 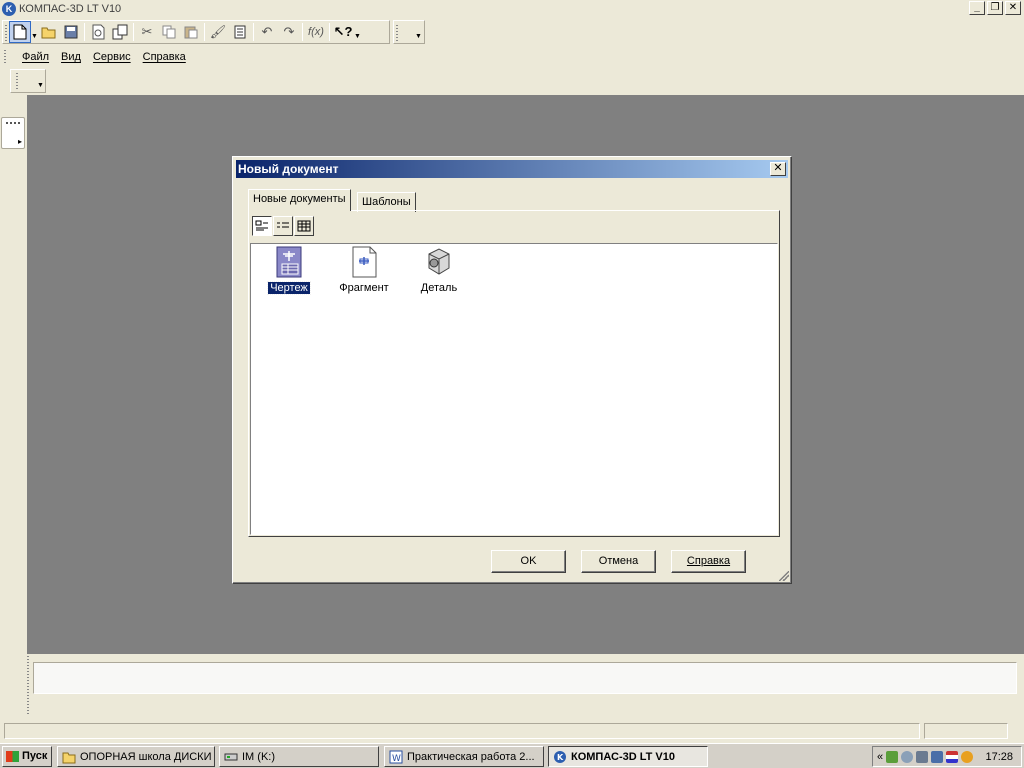 I want to click on panel-grip, so click(x=28, y=686).